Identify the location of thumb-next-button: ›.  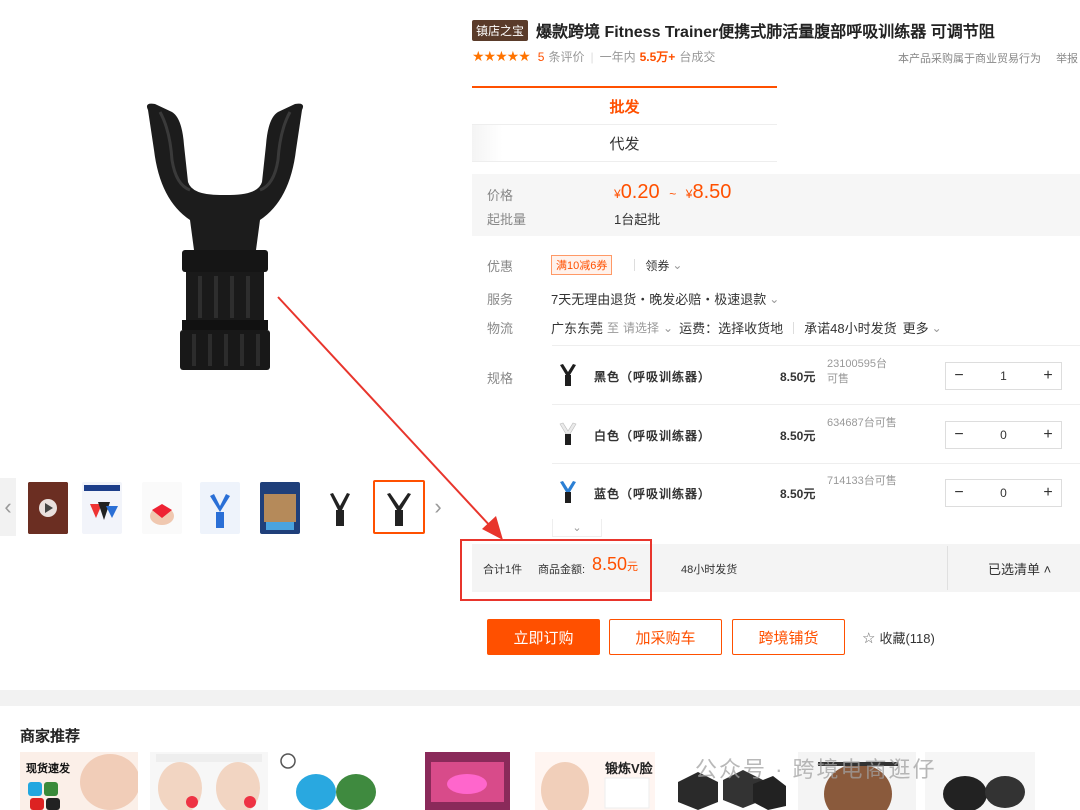
(438, 507).